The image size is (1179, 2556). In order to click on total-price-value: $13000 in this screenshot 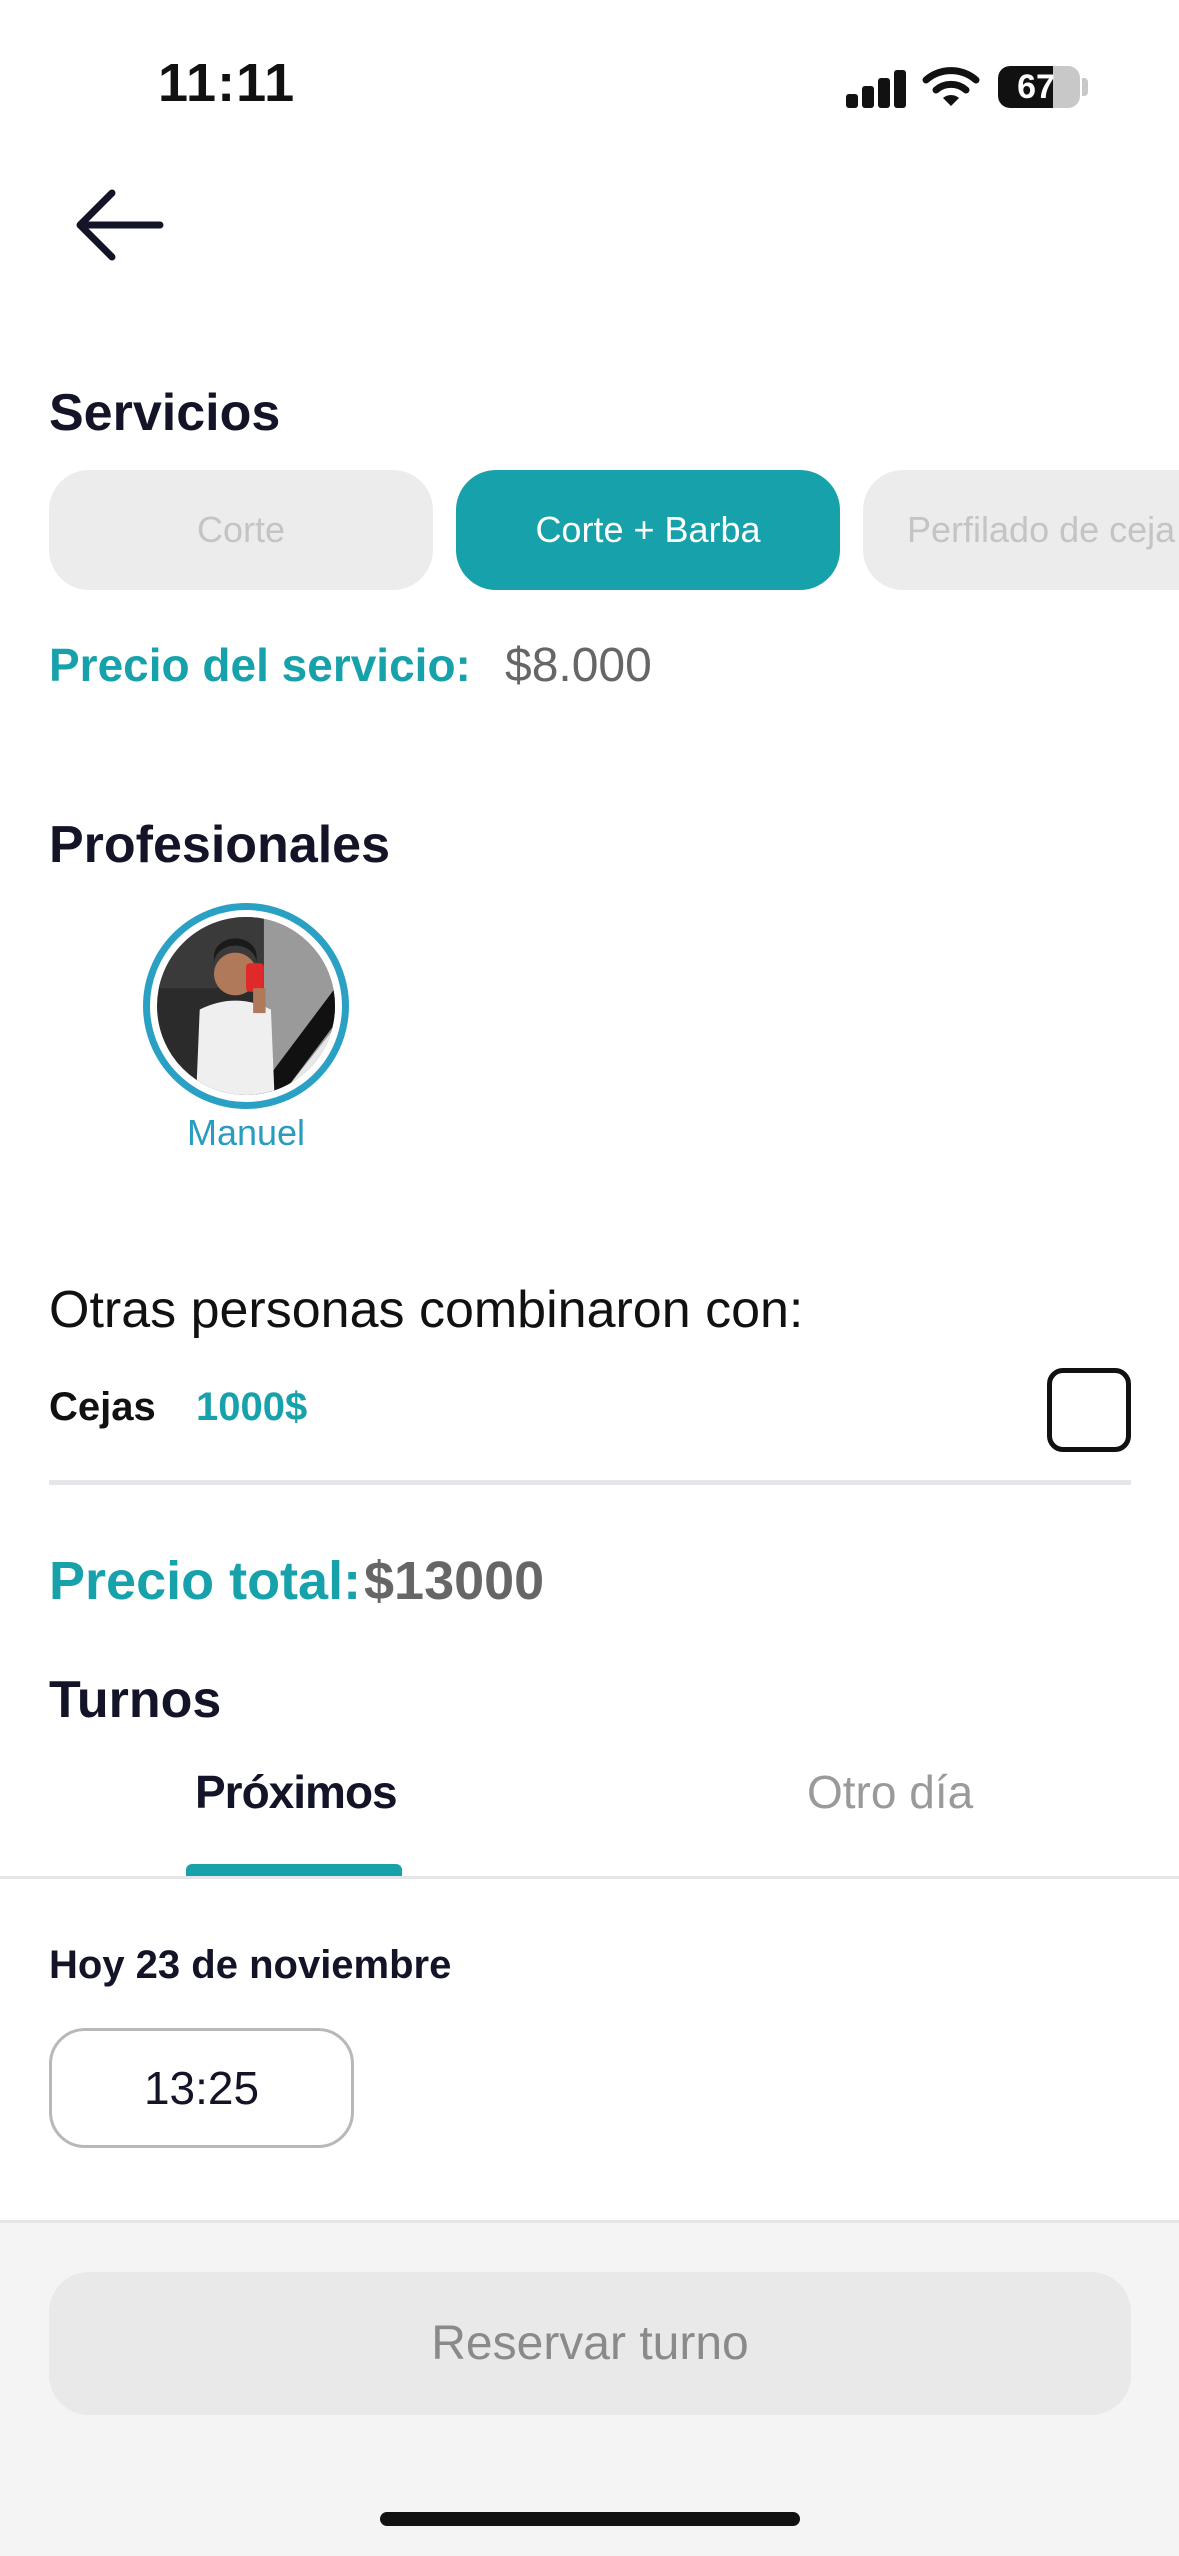, I will do `click(454, 1581)`.